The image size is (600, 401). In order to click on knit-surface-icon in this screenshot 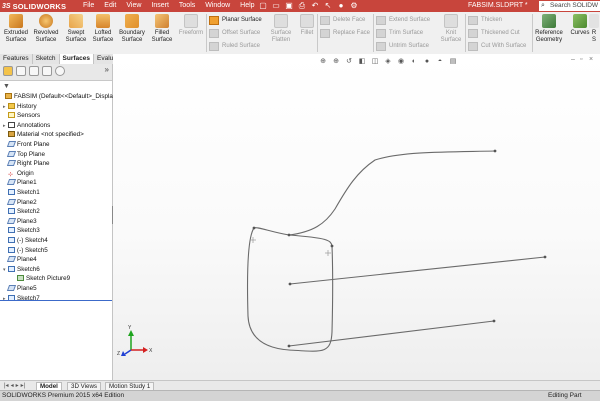, I will do `click(451, 21)`.